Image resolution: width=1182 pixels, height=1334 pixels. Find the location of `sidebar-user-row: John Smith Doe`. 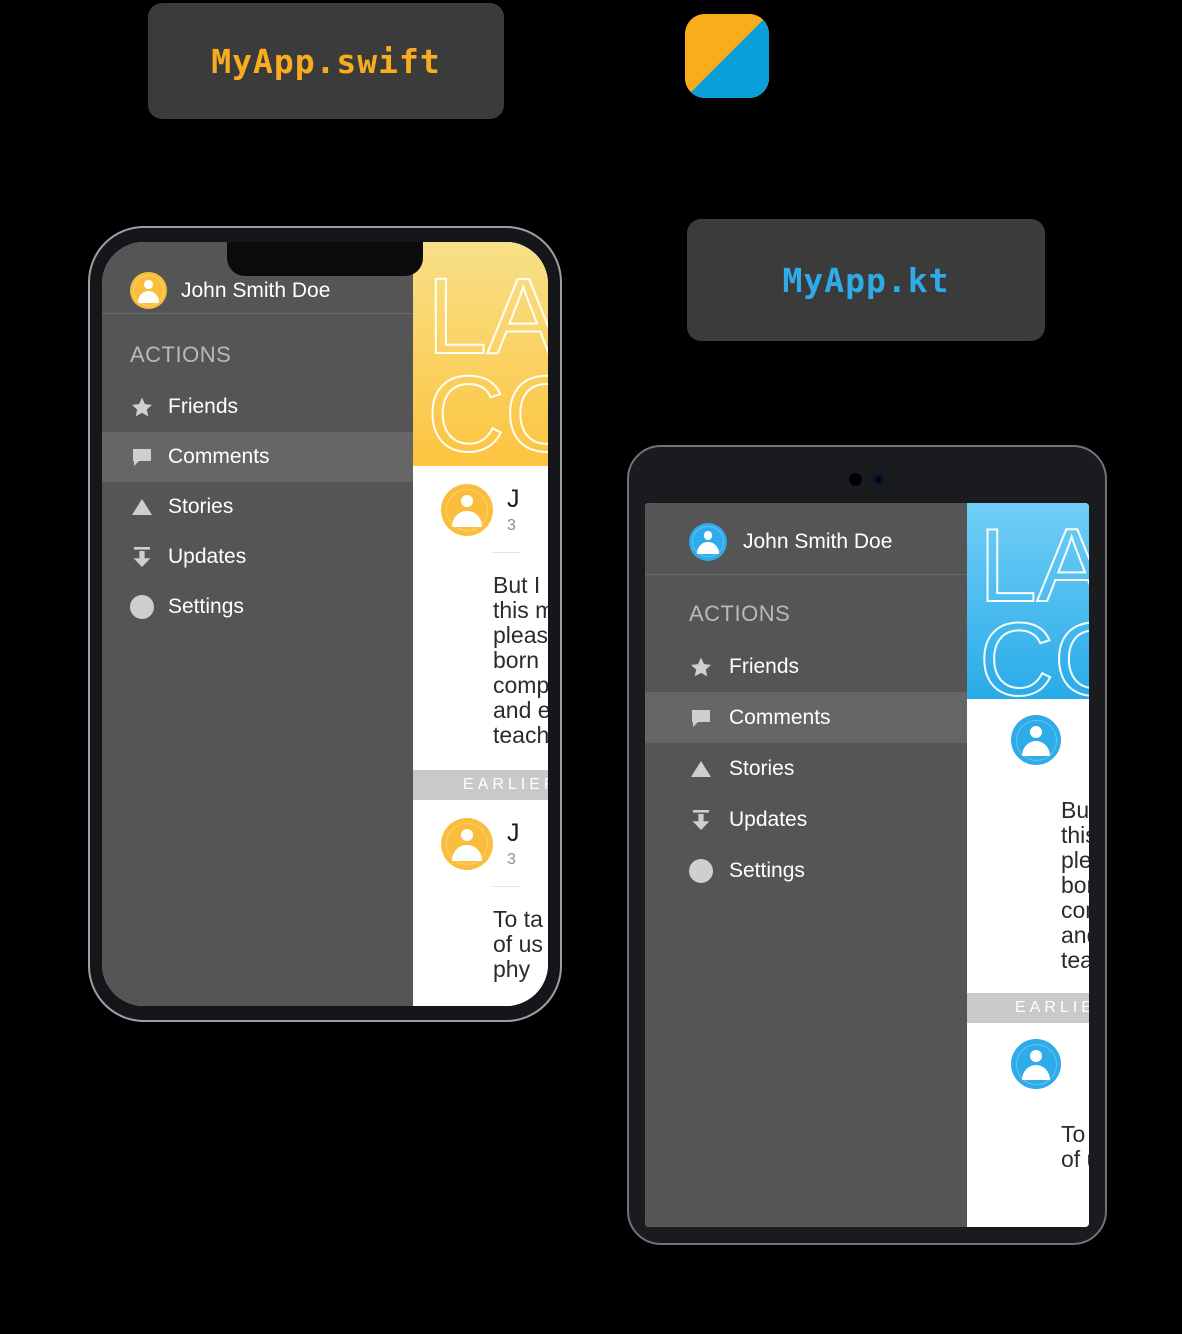

sidebar-user-row: John Smith Doe is located at coordinates (806, 539).